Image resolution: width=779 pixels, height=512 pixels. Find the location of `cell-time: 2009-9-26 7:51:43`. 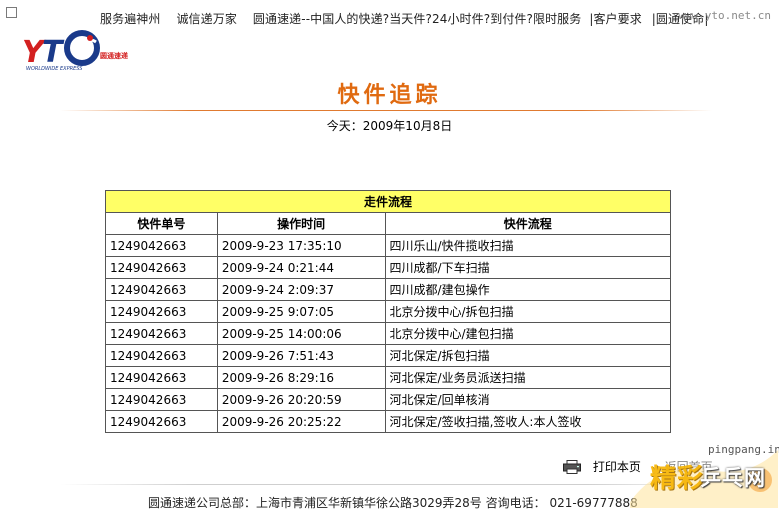

cell-time: 2009-9-26 7:51:43 is located at coordinates (301, 355).